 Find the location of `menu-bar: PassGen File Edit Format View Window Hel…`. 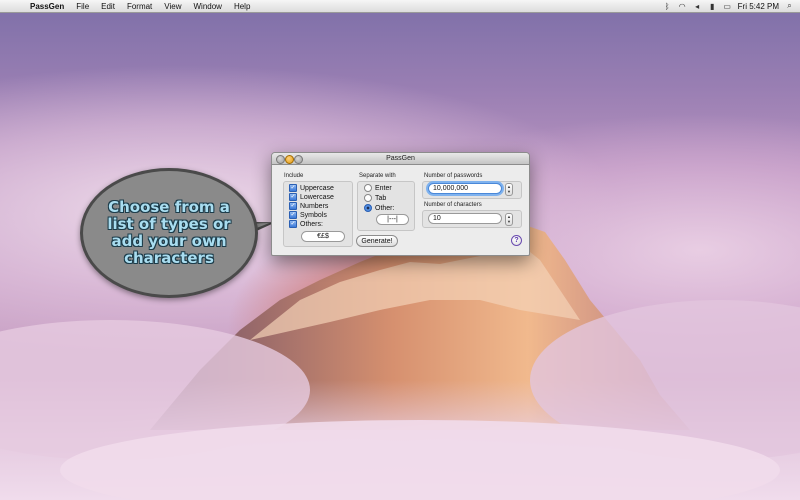

menu-bar: PassGen File Edit Format View Window Hel… is located at coordinates (400, 6).